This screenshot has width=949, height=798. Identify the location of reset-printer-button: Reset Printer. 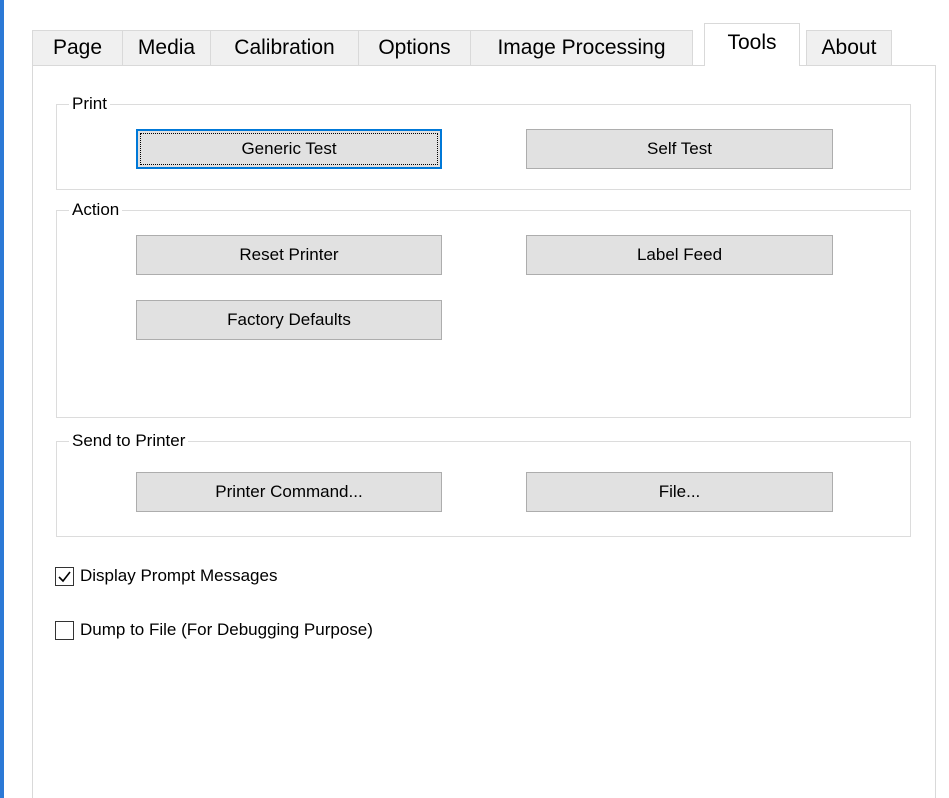
(289, 255).